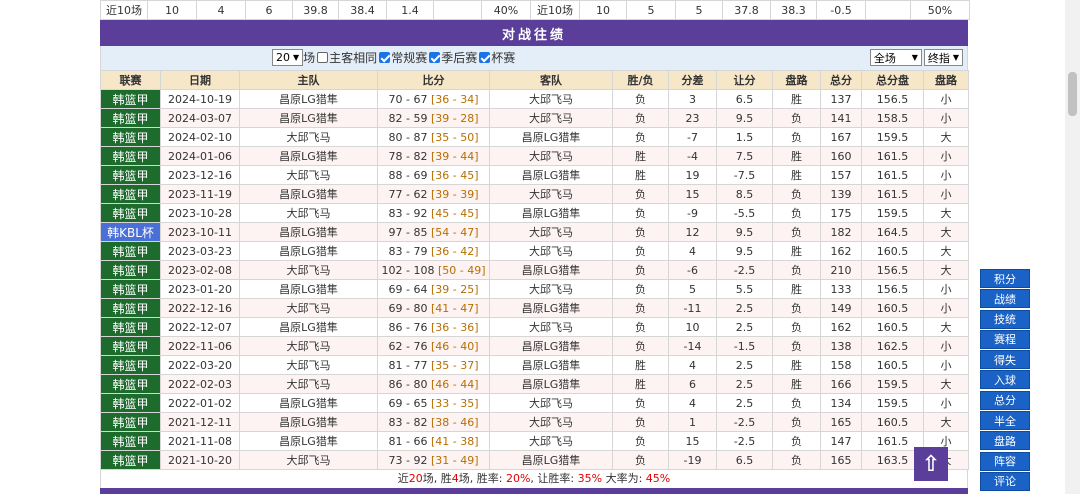  What do you see at coordinates (943, 57) in the screenshot?
I see `odds-select: 终指 ▼` at bounding box center [943, 57].